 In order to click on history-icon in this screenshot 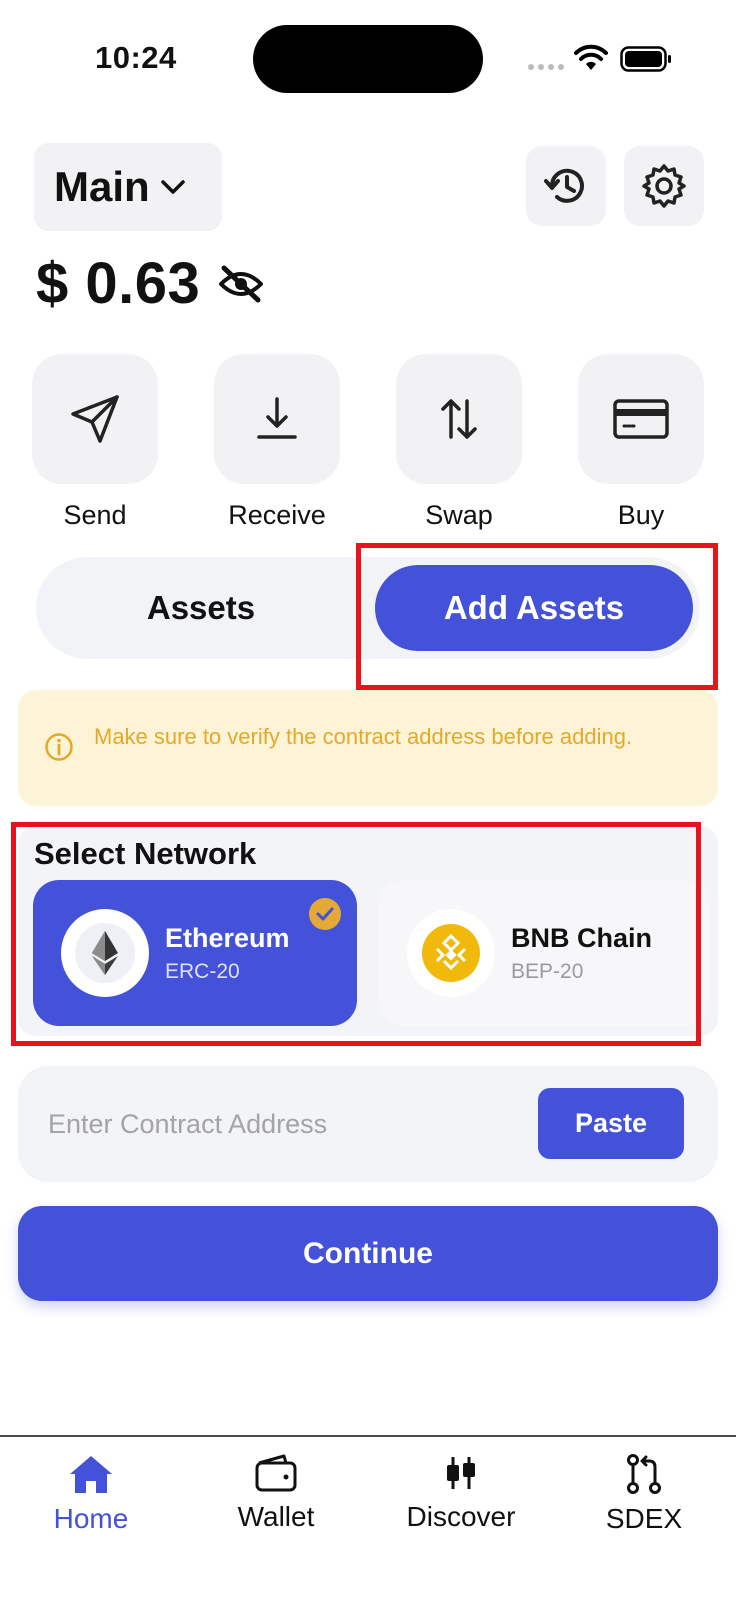, I will do `click(564, 185)`.